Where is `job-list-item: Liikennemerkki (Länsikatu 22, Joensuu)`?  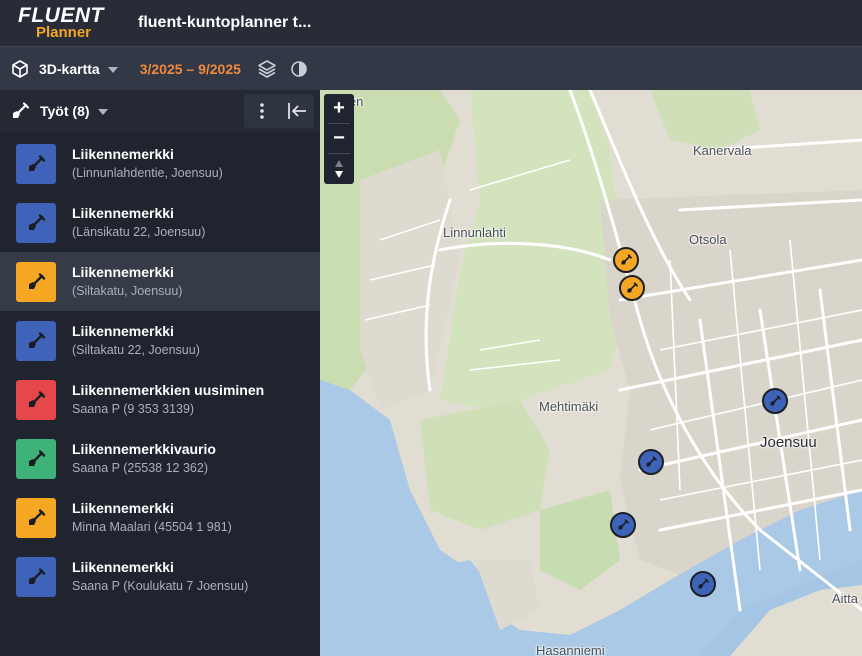
job-list-item: Liikennemerkki (Länsikatu 22, Joensuu) is located at coordinates (160, 222).